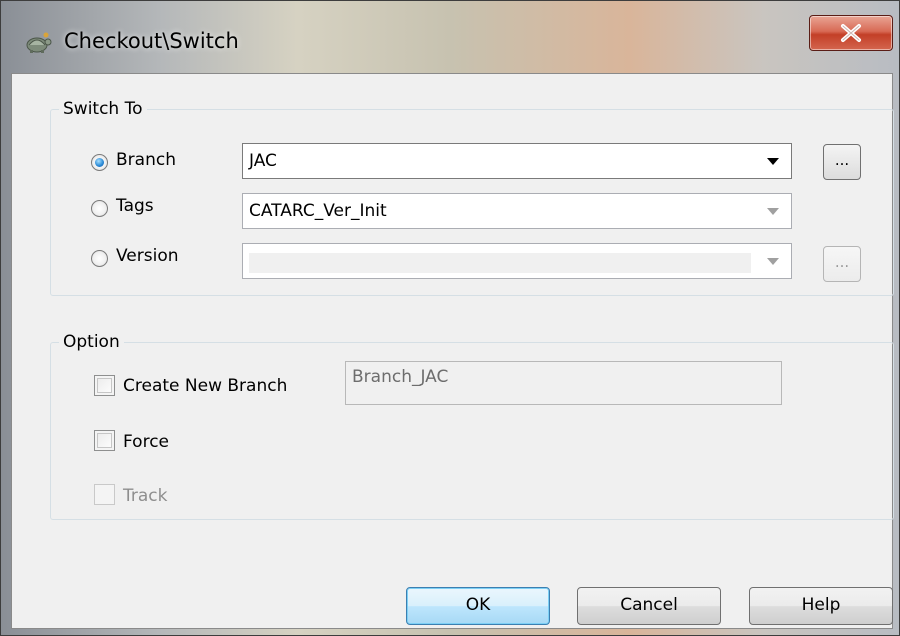 This screenshot has width=900, height=636. What do you see at coordinates (104, 494) in the screenshot?
I see `track-checkbox` at bounding box center [104, 494].